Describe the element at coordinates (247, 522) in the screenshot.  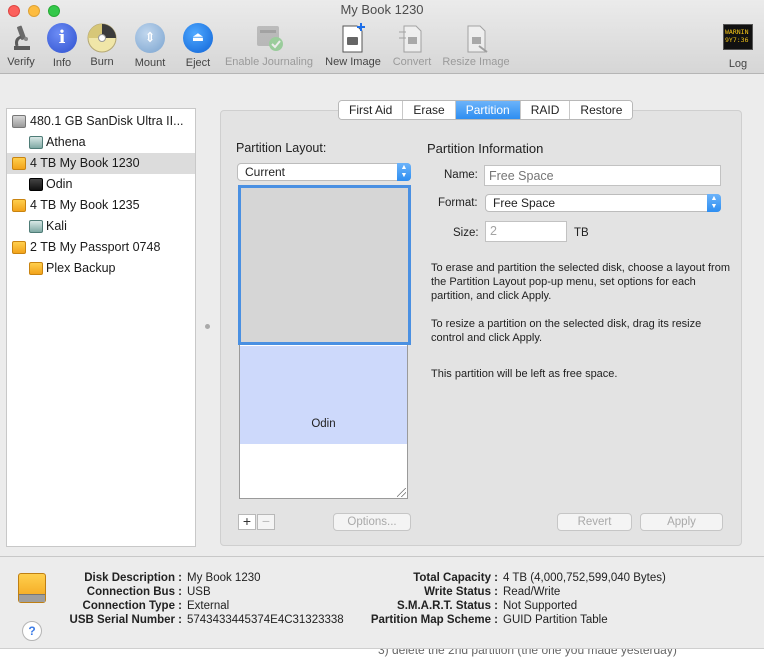
I see `add-partition-button: +` at that location.